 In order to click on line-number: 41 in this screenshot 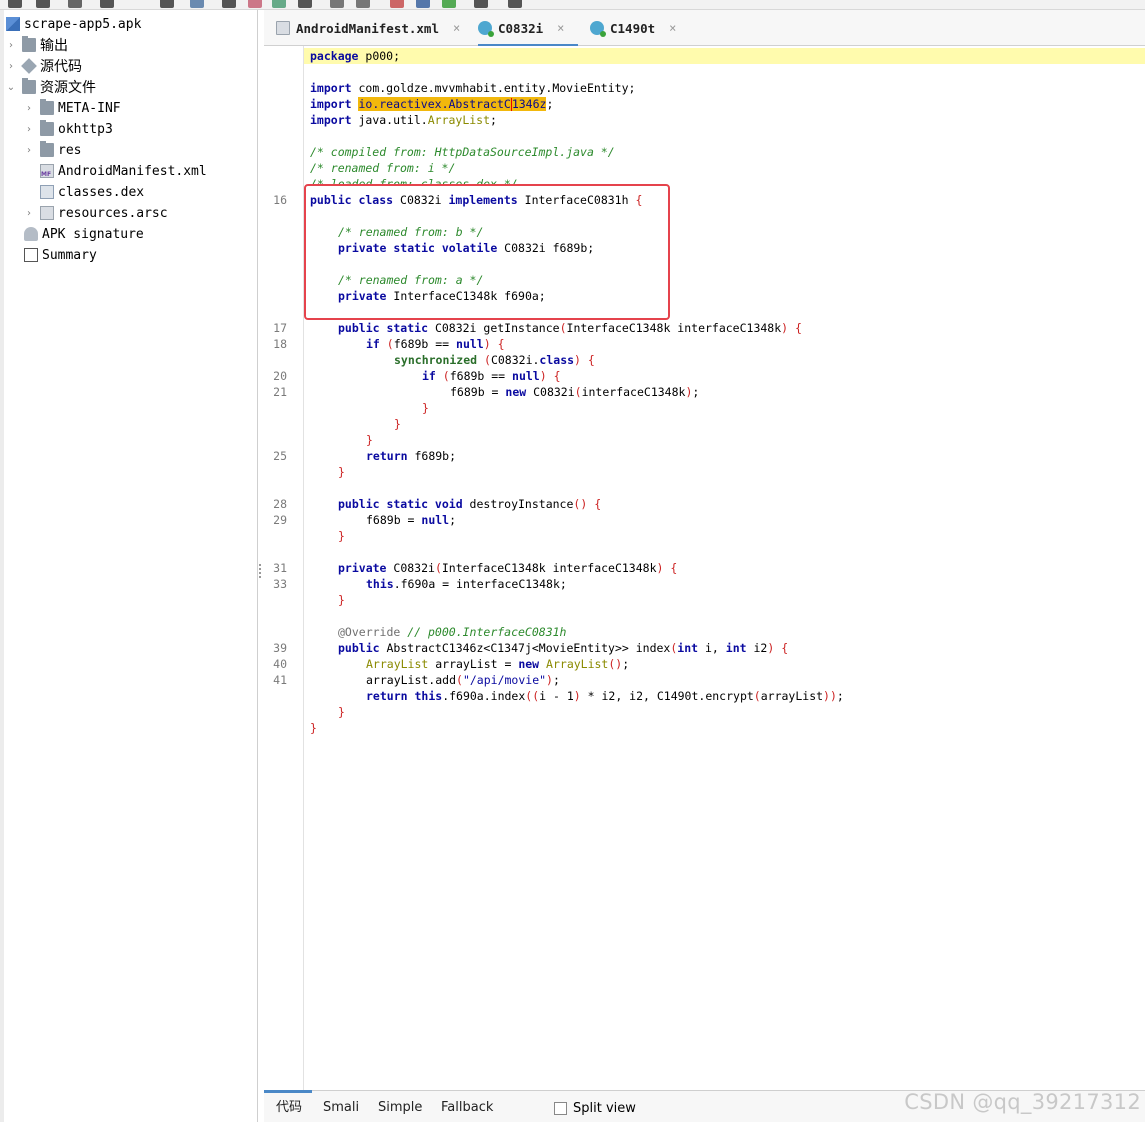, I will do `click(280, 680)`.